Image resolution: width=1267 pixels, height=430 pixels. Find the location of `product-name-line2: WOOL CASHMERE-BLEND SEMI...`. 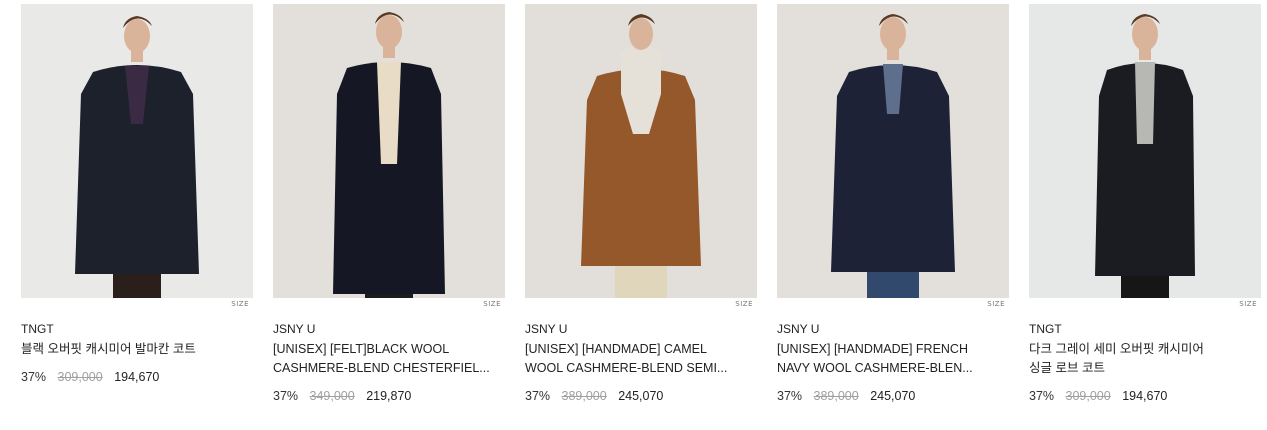

product-name-line2: WOOL CASHMERE-BLEND SEMI... is located at coordinates (626, 368).